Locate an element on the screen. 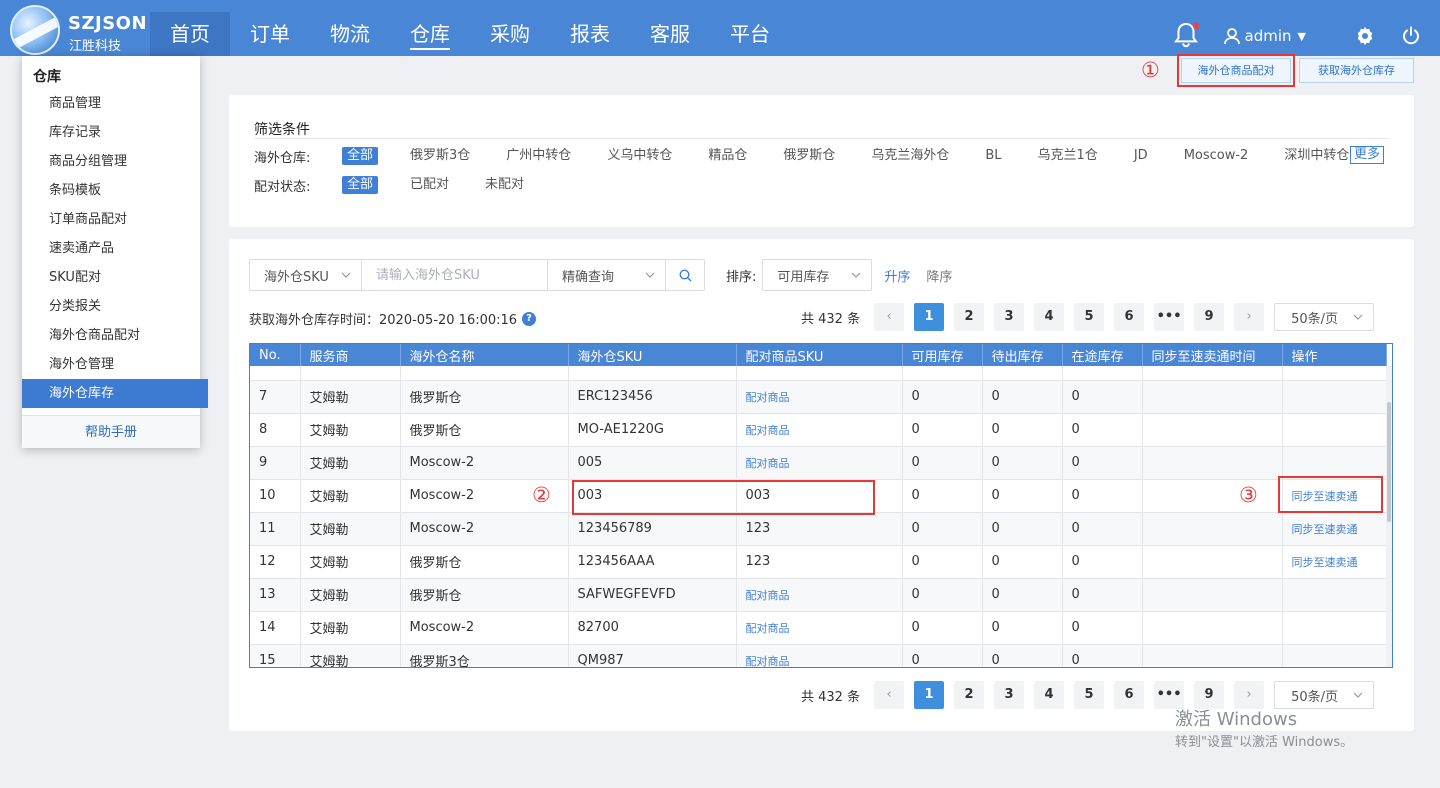  cell-text: MO-AE1220G is located at coordinates (620, 429).